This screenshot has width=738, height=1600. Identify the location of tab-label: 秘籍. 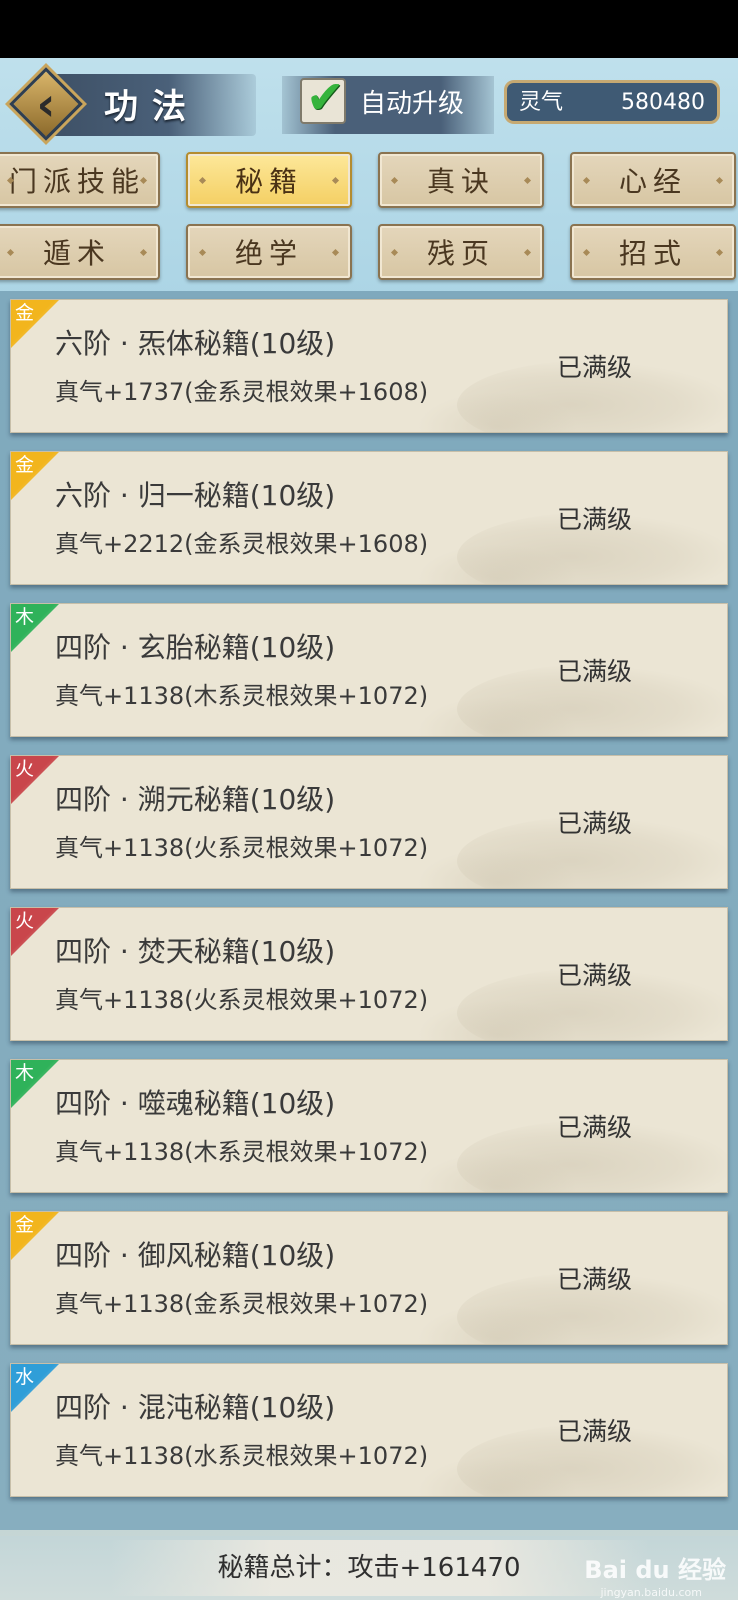
(268, 181).